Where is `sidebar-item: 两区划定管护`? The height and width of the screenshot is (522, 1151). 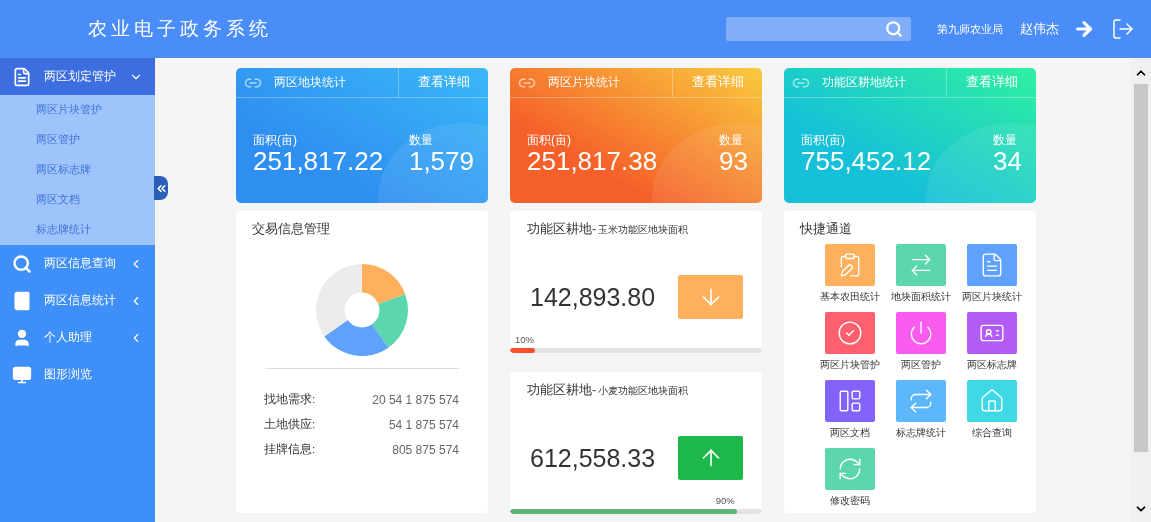
sidebar-item: 两区划定管护 is located at coordinates (77, 76).